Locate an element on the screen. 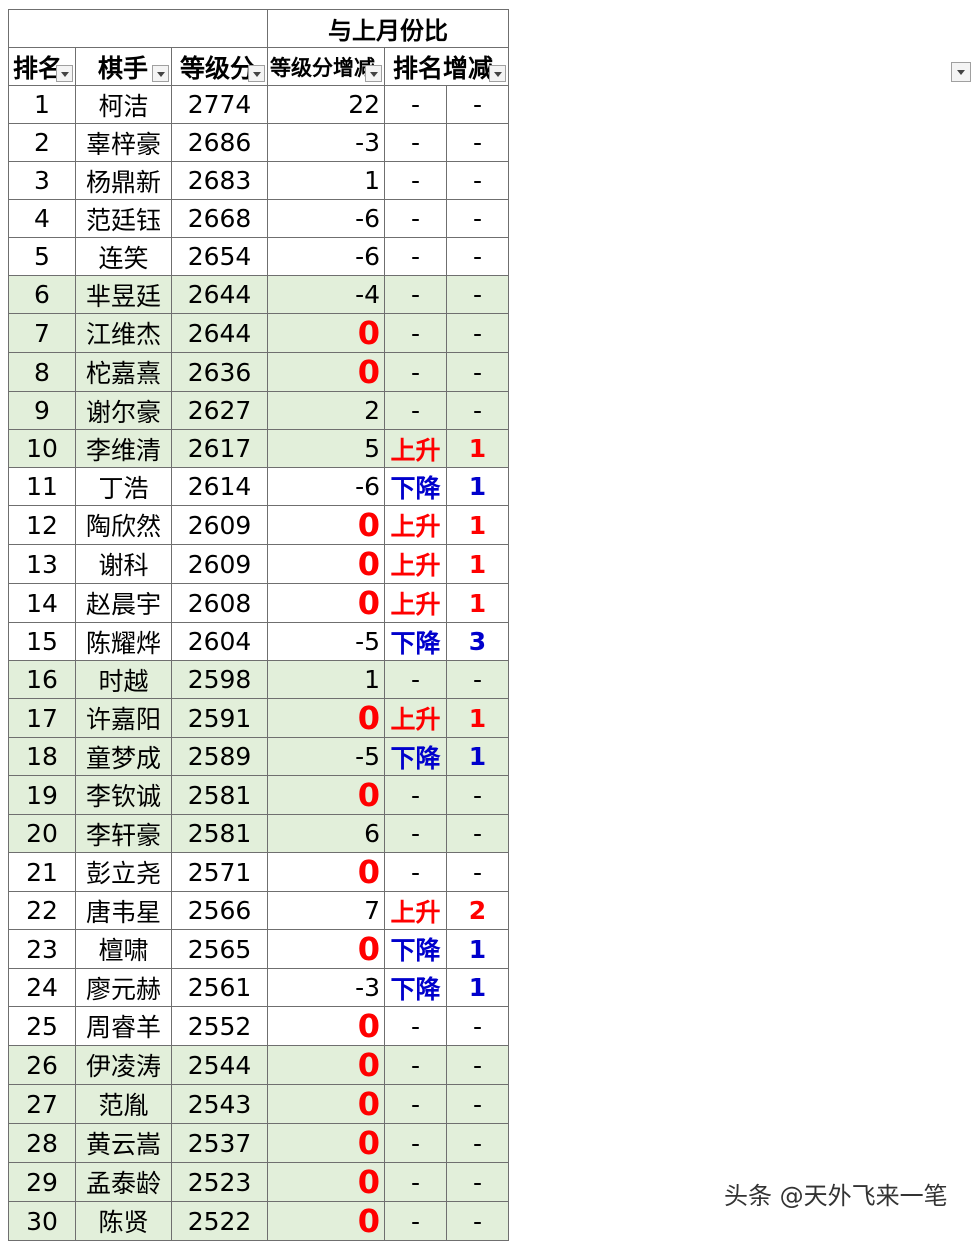  score-change-cell: 7 is located at coordinates (326, 910).